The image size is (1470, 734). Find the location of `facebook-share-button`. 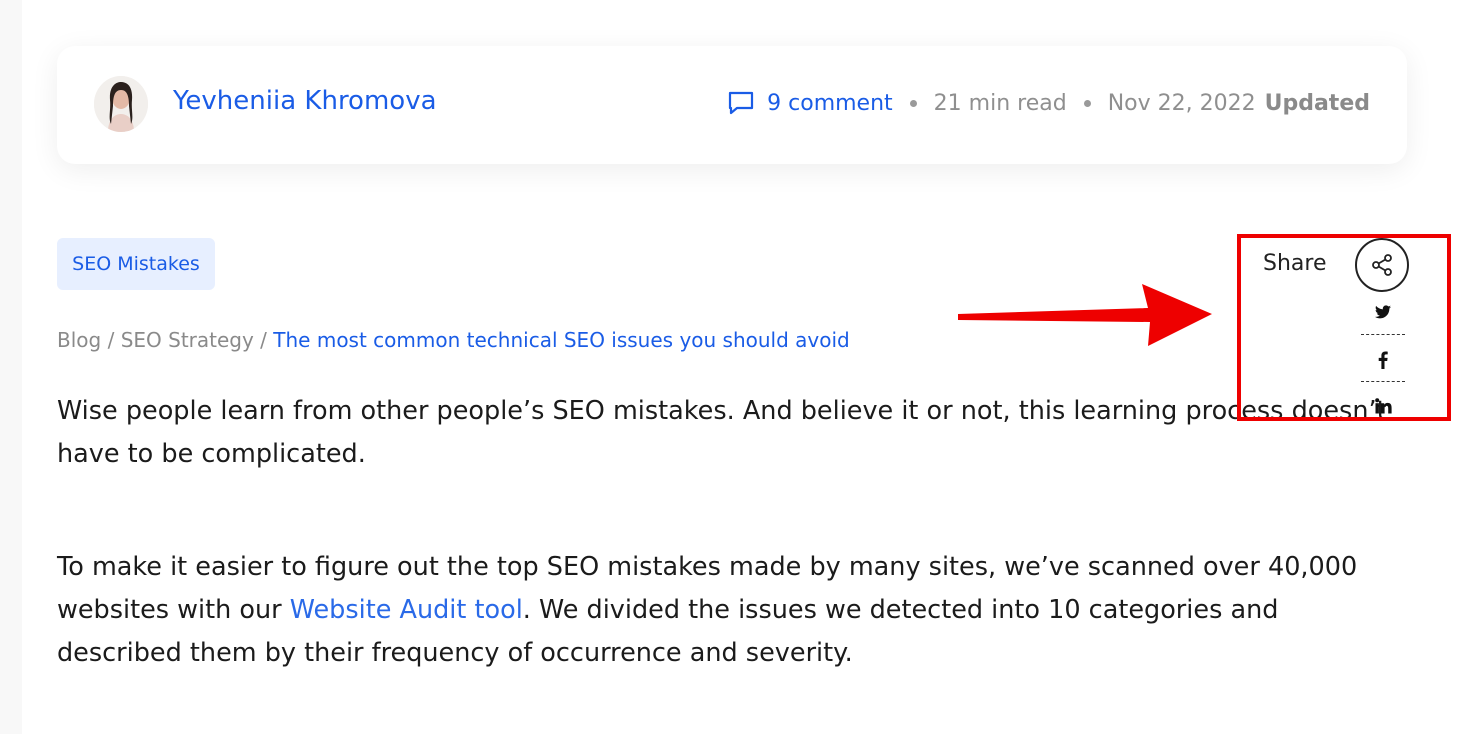

facebook-share-button is located at coordinates (1383, 360).